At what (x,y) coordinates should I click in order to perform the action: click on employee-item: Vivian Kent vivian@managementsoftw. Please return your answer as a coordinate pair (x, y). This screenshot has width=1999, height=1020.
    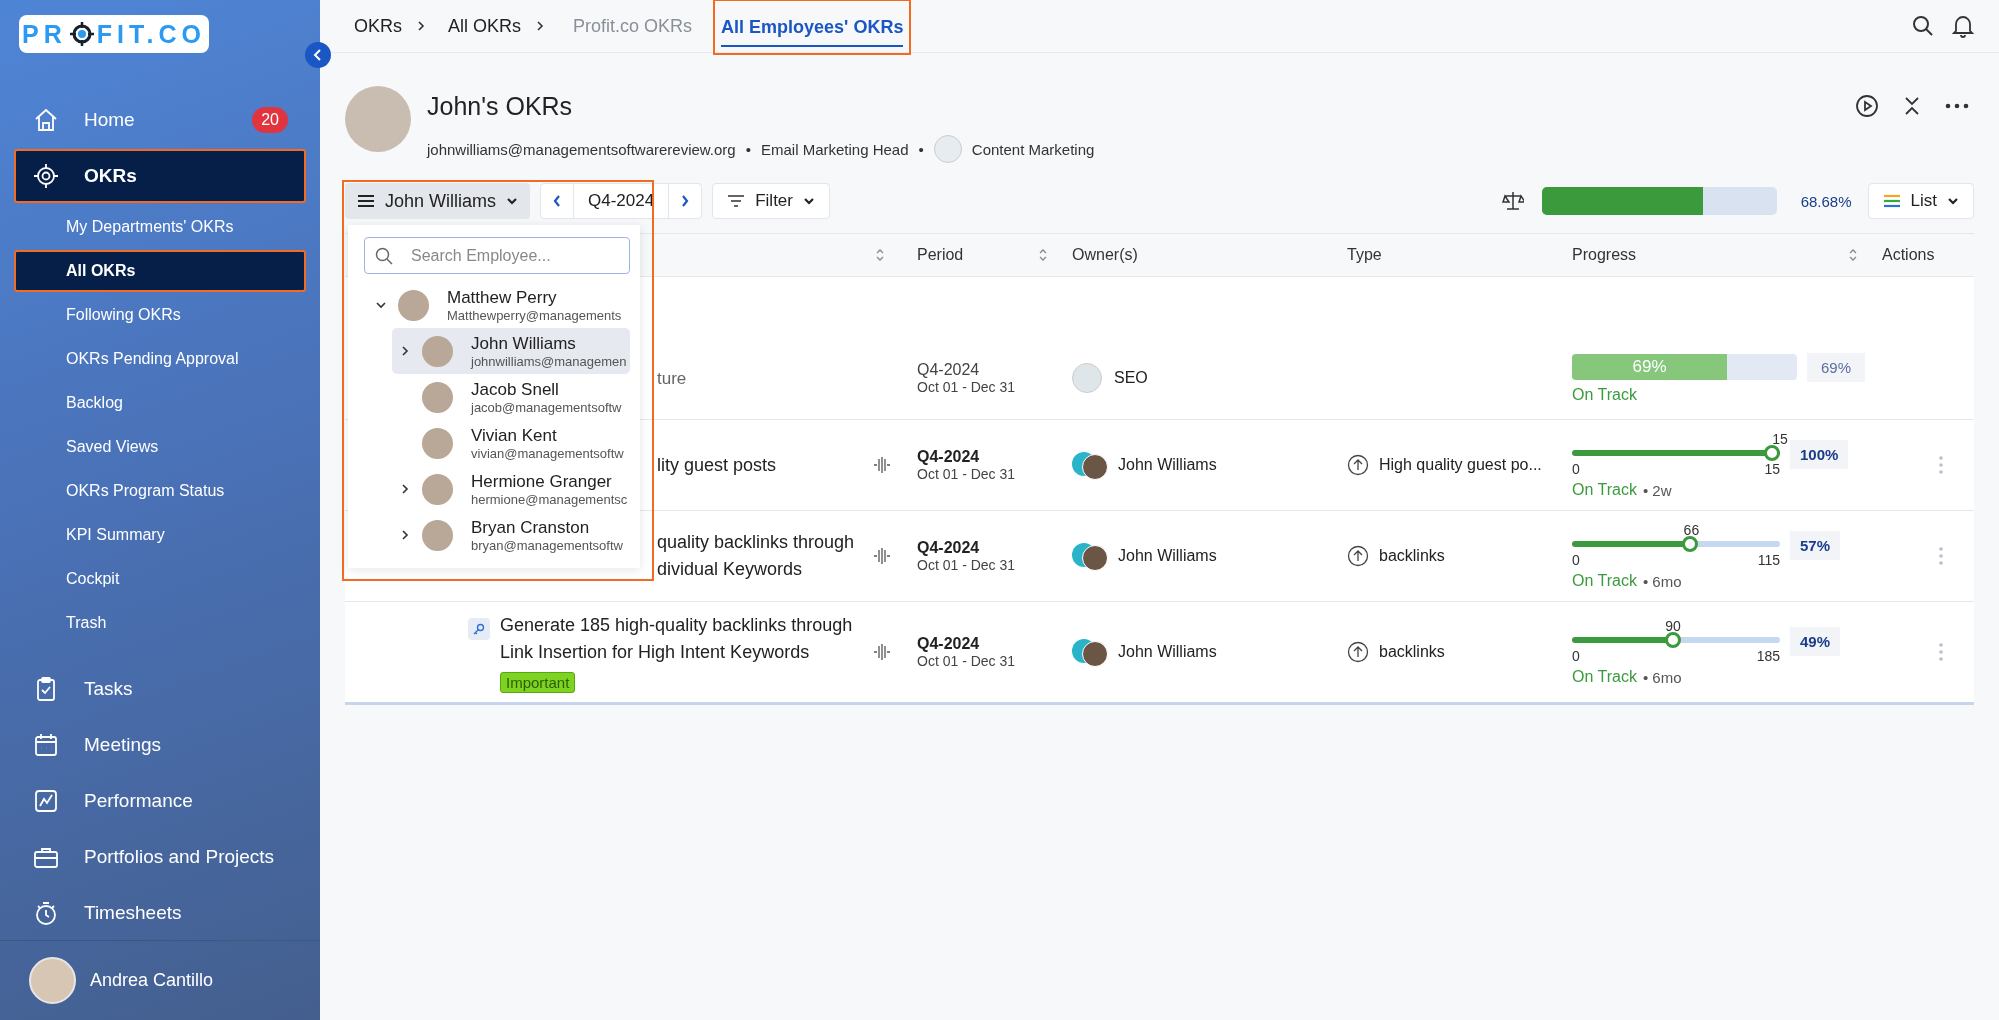
    Looking at the image, I should click on (511, 443).